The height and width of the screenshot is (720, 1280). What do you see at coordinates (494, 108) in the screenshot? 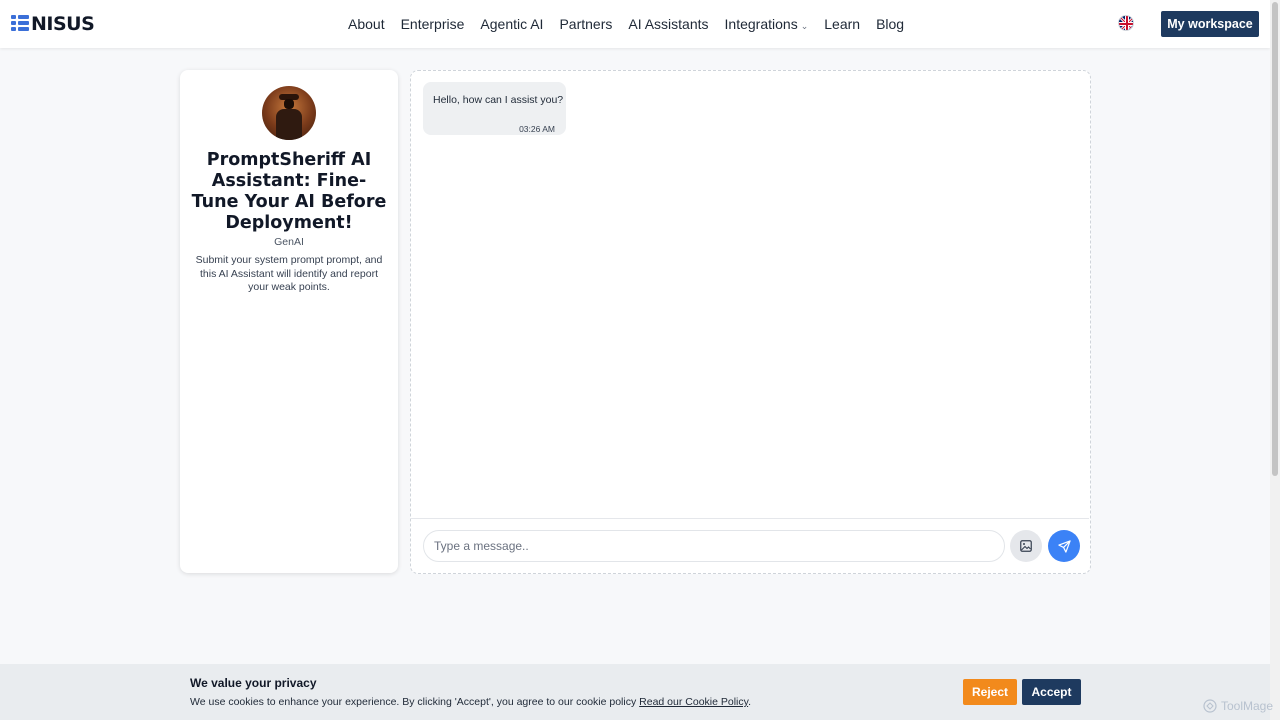
I see `assistant-message-bubble: Hello, how can I assist you? 03:26 AM` at bounding box center [494, 108].